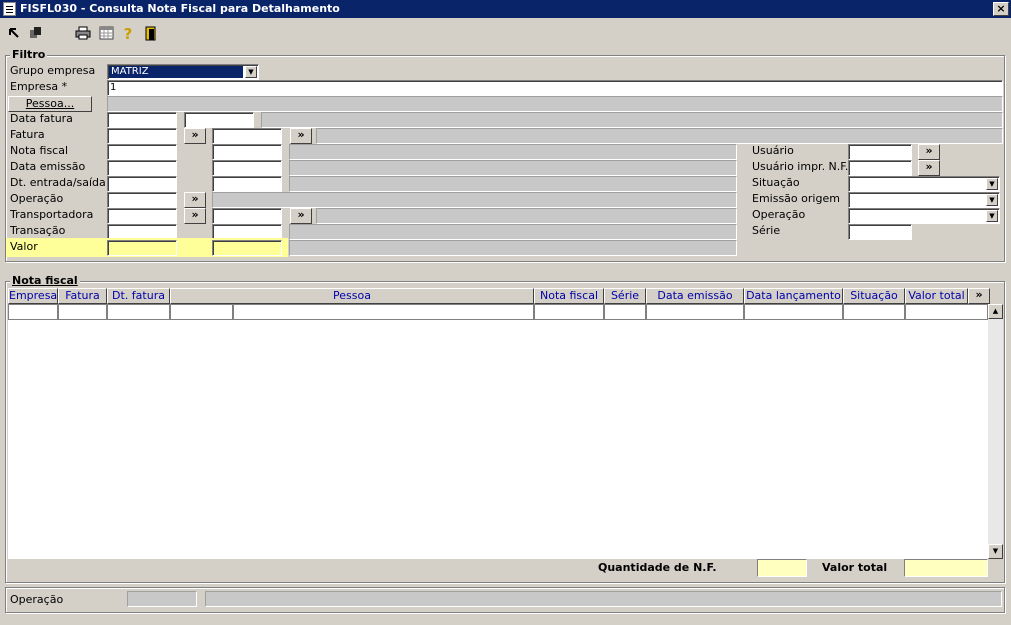  What do you see at coordinates (855, 567) in the screenshot?
I see `valor-total-label: Valor total` at bounding box center [855, 567].